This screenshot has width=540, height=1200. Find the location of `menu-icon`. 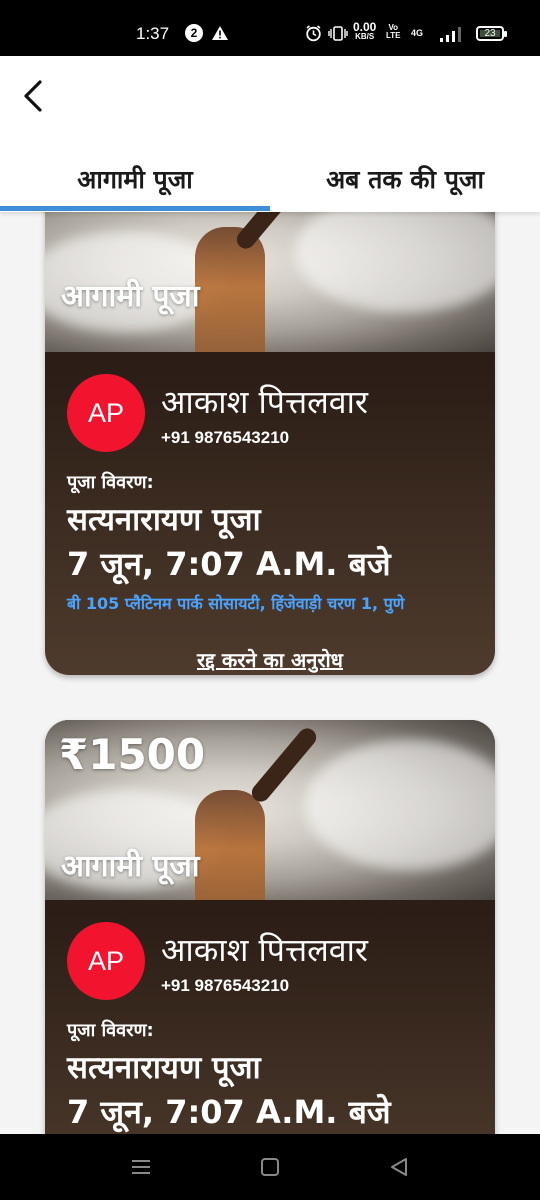

menu-icon is located at coordinates (141, 1167).